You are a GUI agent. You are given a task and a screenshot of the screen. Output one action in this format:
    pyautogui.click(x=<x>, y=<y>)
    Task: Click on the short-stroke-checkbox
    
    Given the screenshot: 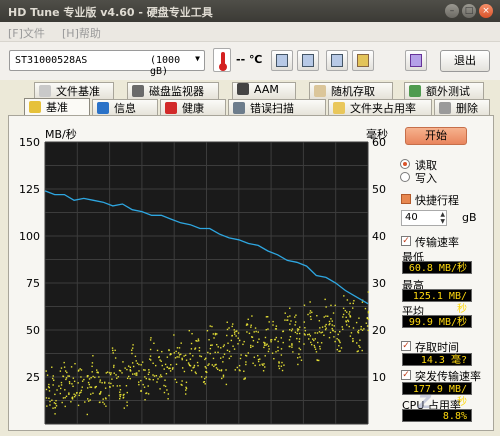 What is the action you would take?
    pyautogui.click(x=406, y=199)
    